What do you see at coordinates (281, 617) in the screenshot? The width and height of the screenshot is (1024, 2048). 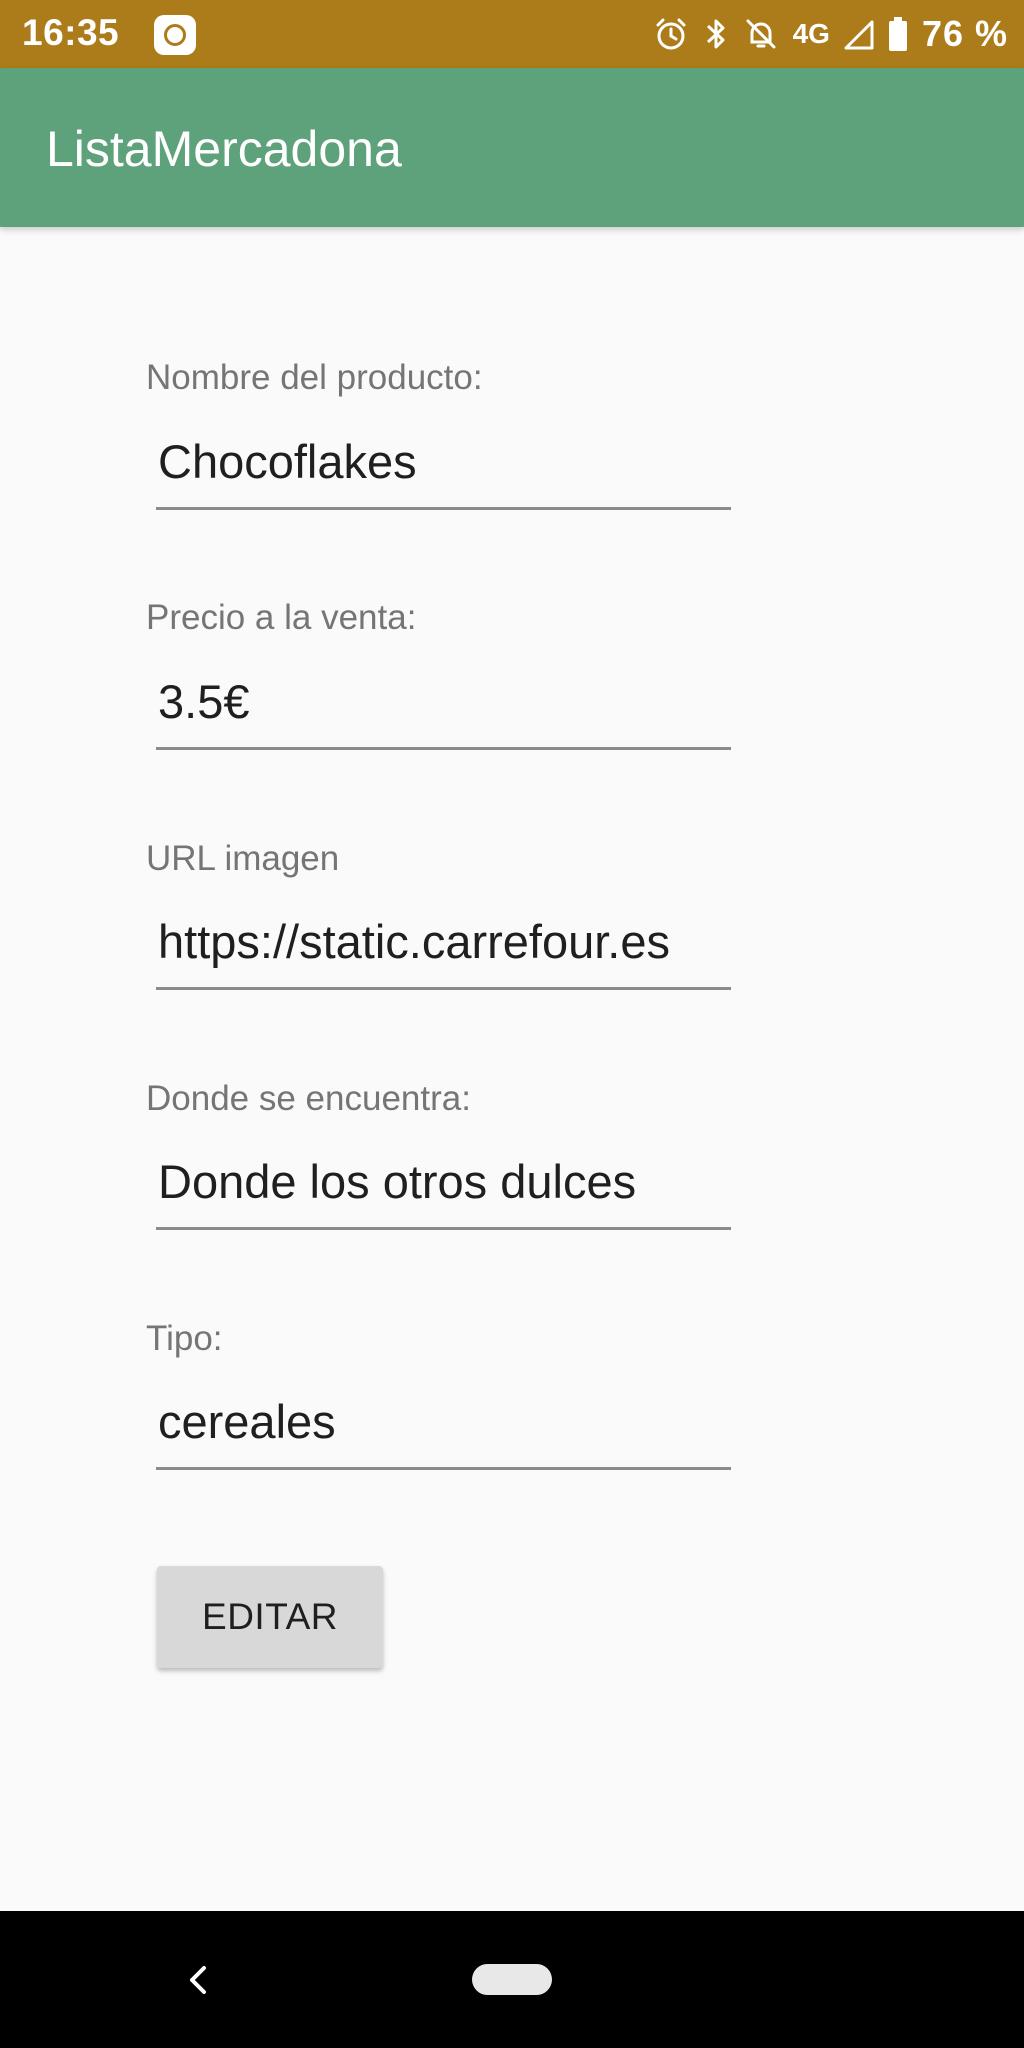 I see `precio-label: Precio a la venta:` at bounding box center [281, 617].